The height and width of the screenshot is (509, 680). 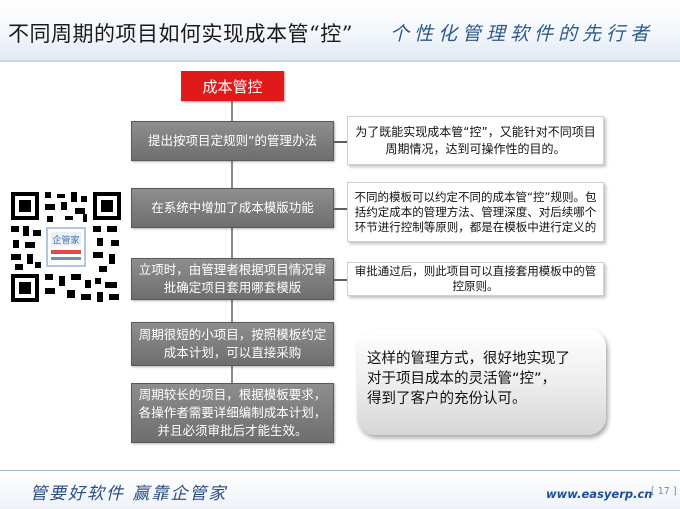 I want to click on step-box-2: 在系统中增加了成本模版功能, so click(x=232, y=208).